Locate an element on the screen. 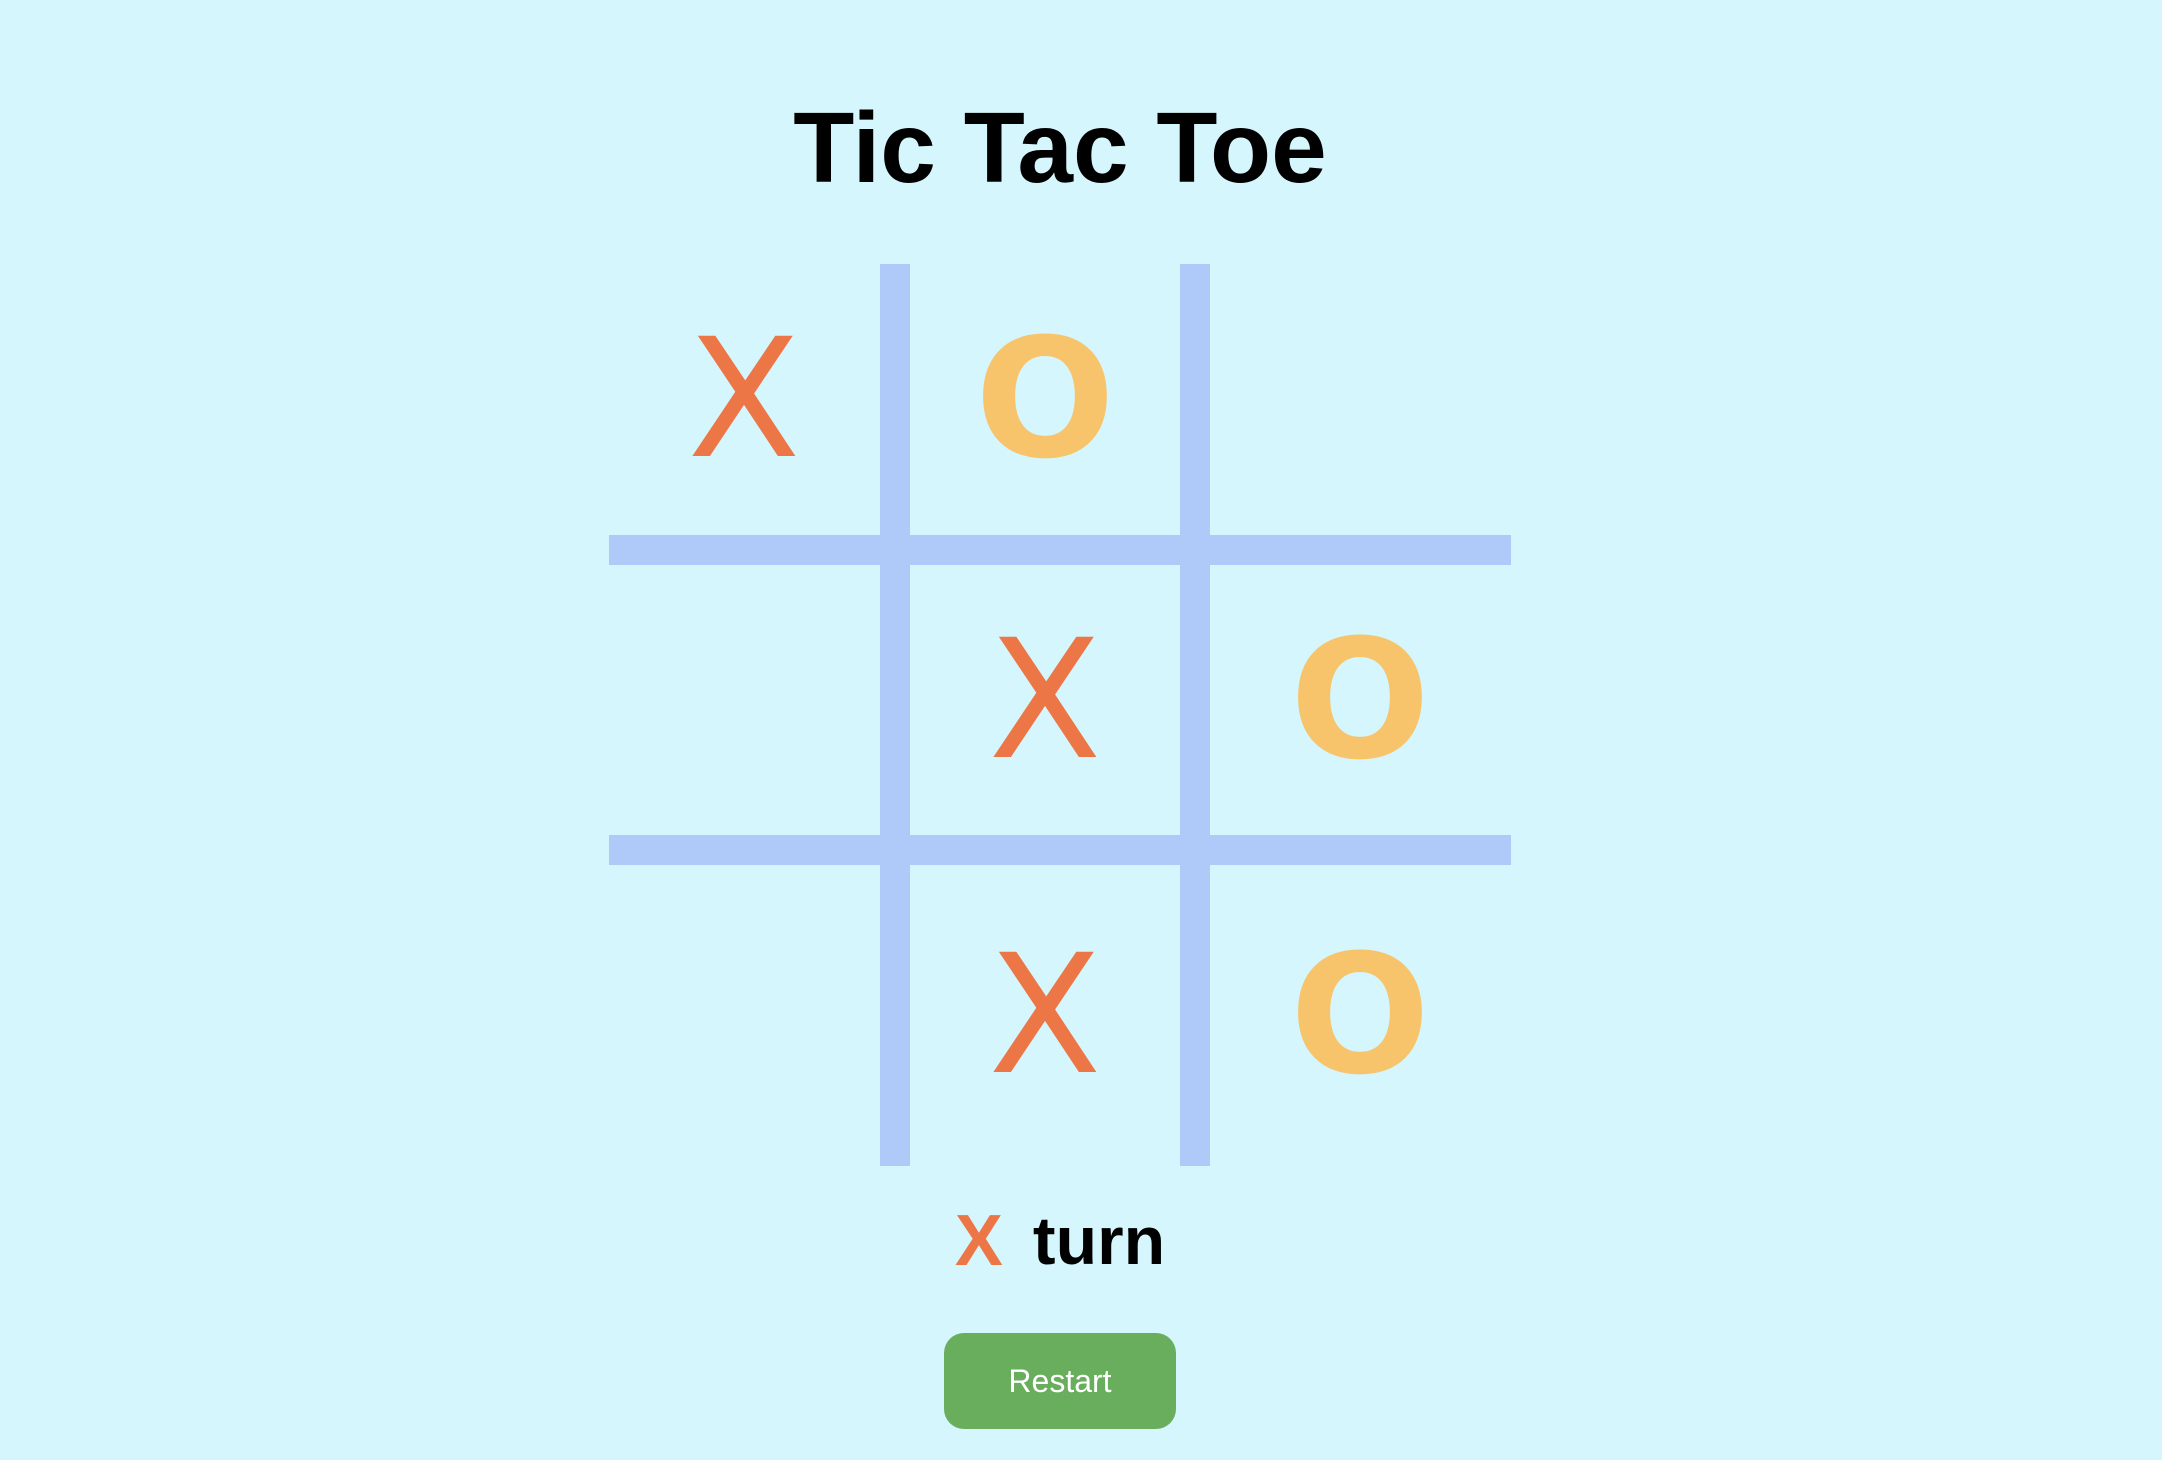 This screenshot has height=1460, width=2162. board-cell-1: X is located at coordinates (744, 399).